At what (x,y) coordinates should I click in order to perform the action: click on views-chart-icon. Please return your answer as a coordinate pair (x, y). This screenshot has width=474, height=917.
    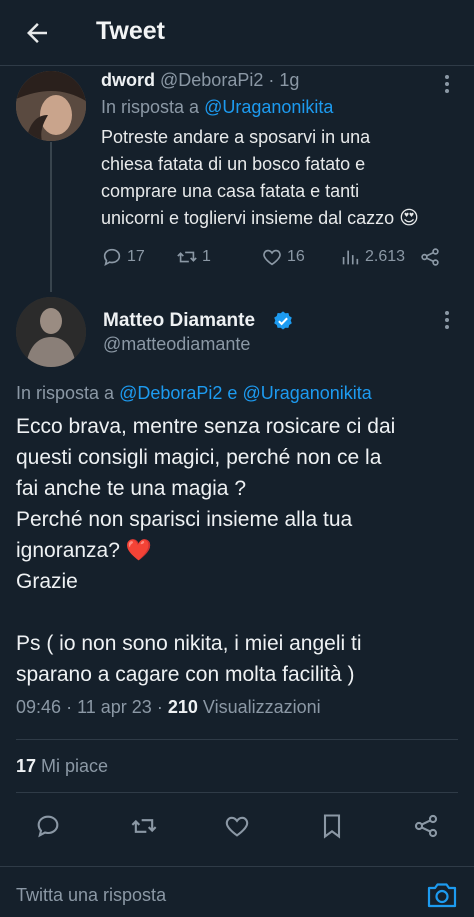
    Looking at the image, I should click on (350, 257).